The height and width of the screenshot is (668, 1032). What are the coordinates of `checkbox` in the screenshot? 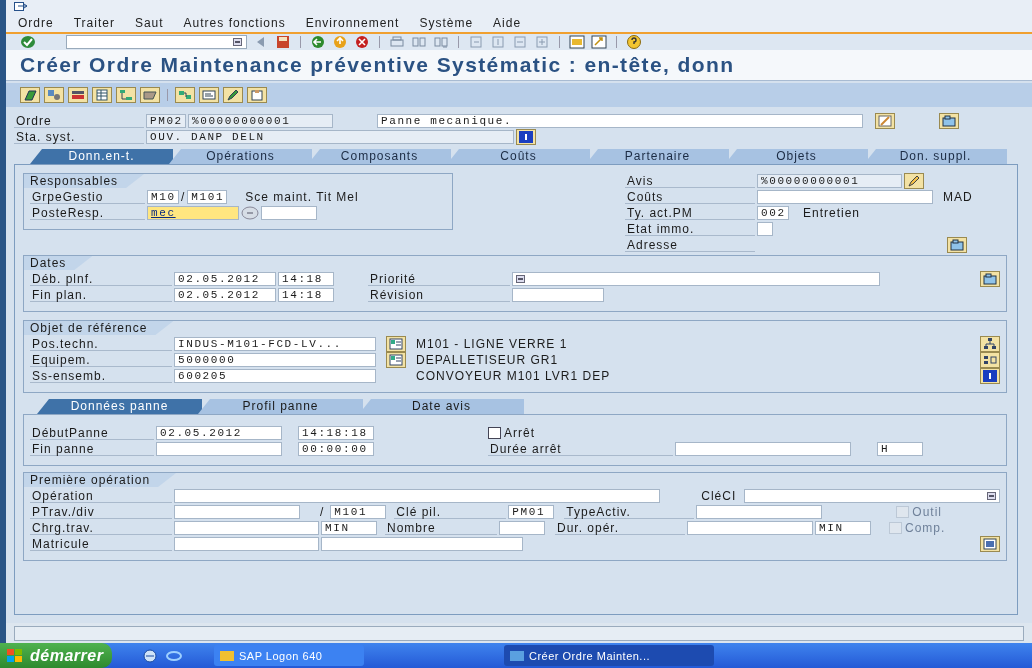 It's located at (494, 433).